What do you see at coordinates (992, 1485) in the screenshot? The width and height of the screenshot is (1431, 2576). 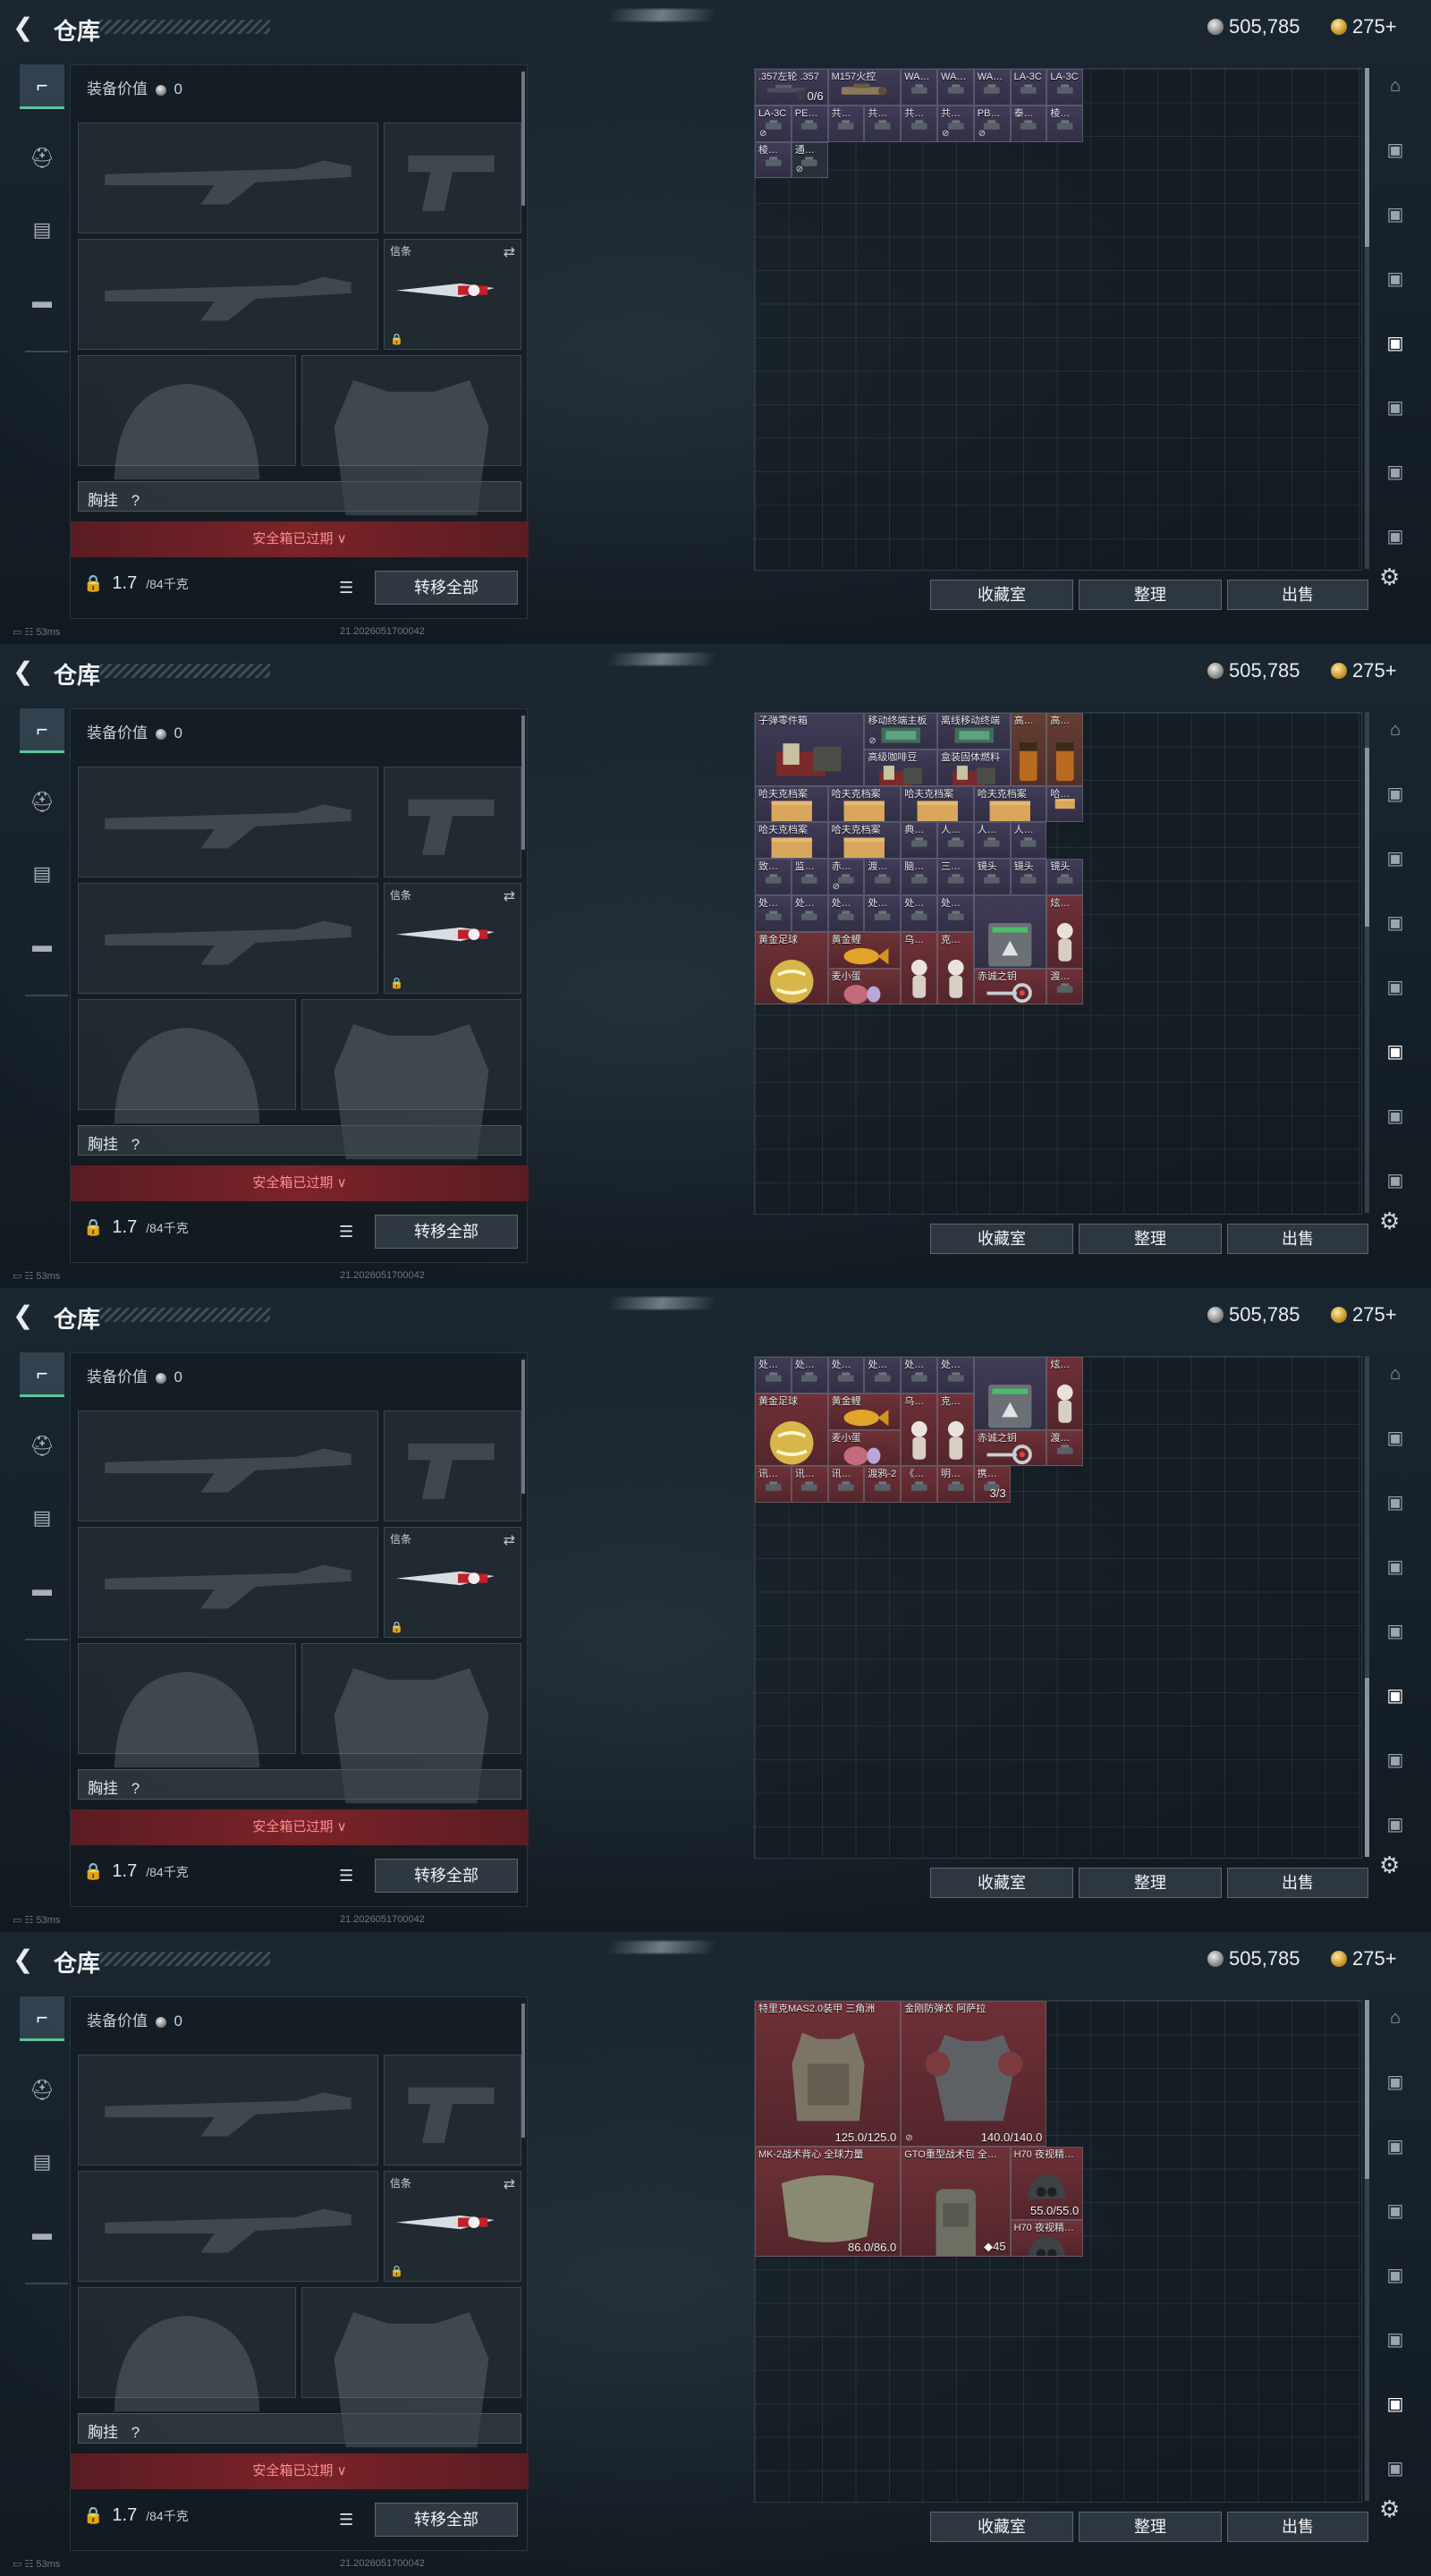 I see `stash-item: 携手贺红包 3/3` at bounding box center [992, 1485].